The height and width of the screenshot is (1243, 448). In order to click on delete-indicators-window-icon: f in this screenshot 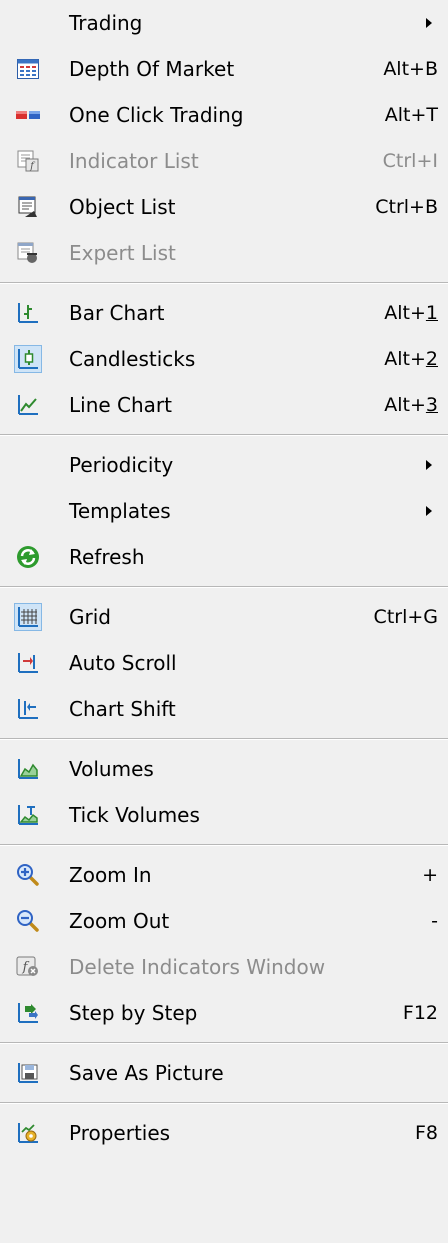, I will do `click(28, 967)`.